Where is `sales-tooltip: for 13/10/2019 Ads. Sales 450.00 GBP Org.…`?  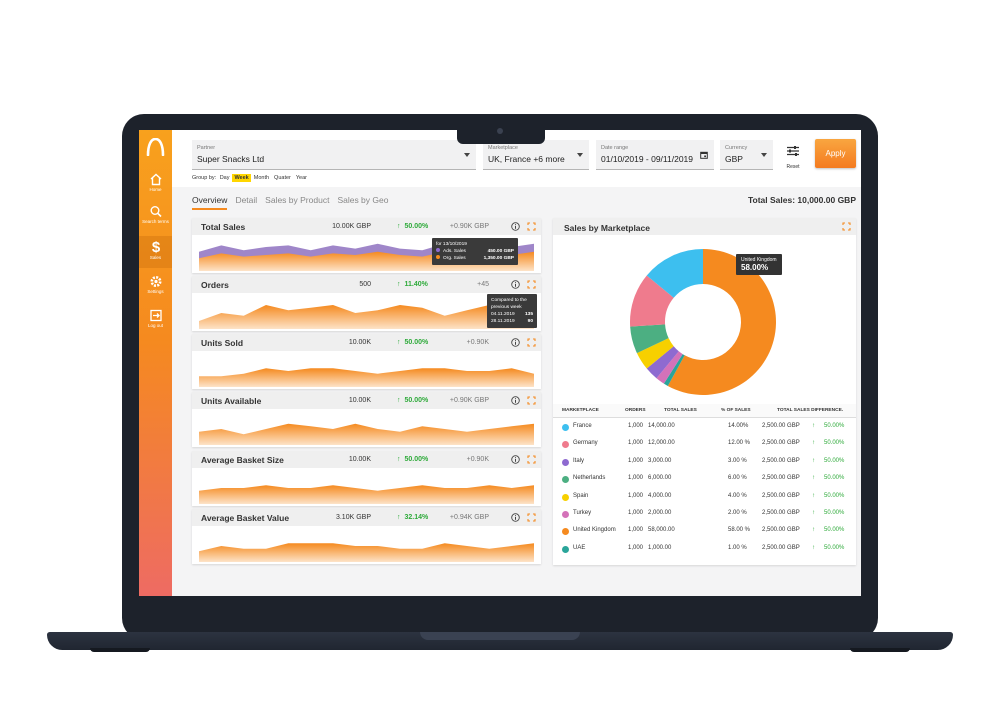 sales-tooltip: for 13/10/2019 Ads. Sales 450.00 GBP Org.… is located at coordinates (475, 251).